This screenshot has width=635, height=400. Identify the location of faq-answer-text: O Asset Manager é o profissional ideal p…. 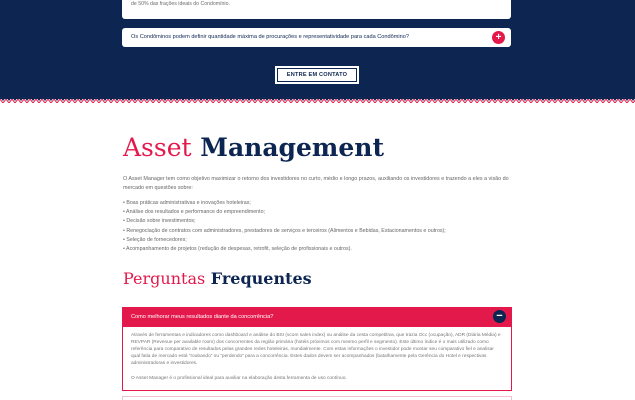
(239, 378).